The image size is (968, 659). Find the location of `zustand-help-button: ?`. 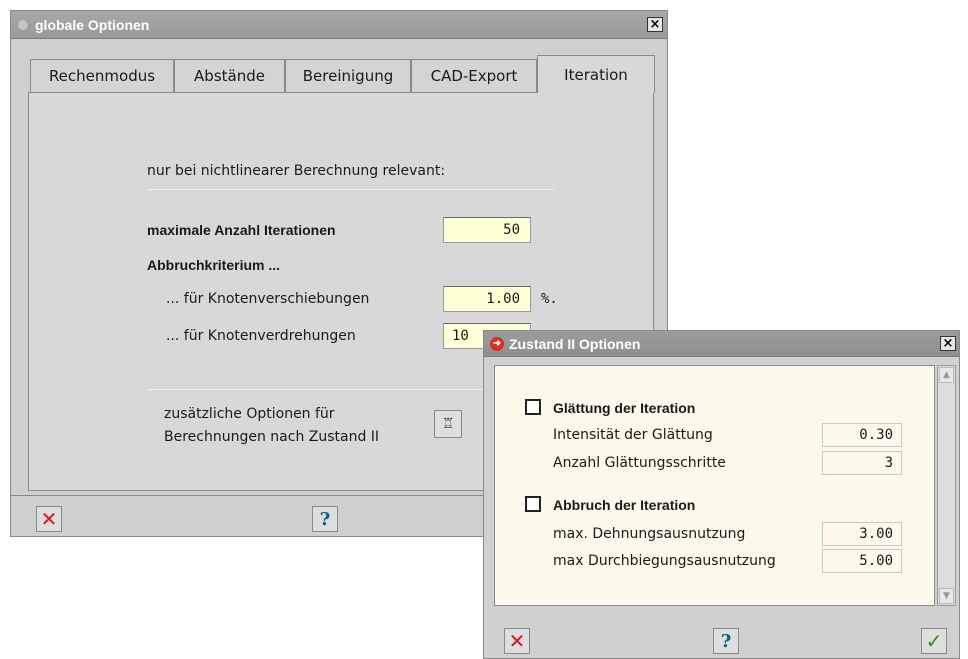

zustand-help-button: ? is located at coordinates (726, 641).